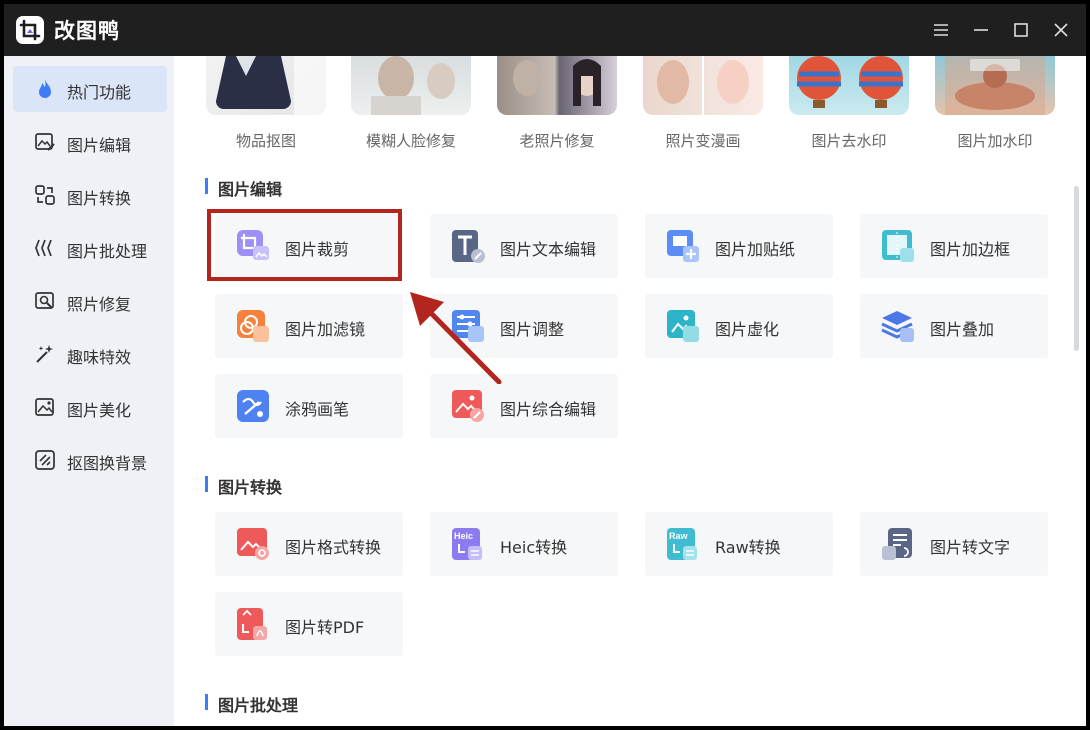  Describe the element at coordinates (1076, 268) in the screenshot. I see `vertical-scrollbar` at that location.